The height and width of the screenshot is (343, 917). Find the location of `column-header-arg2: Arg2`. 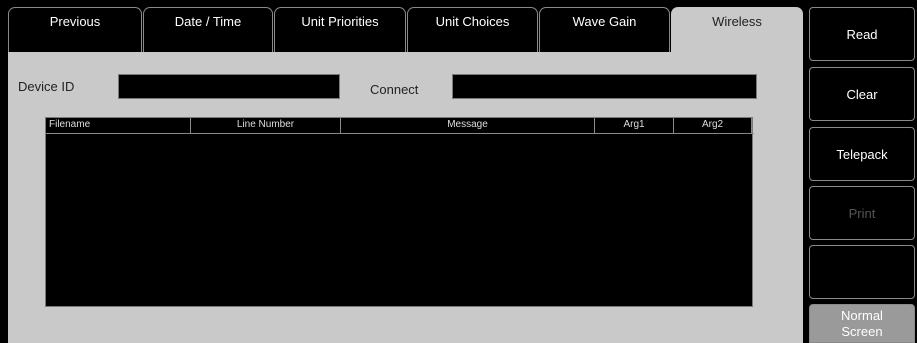

column-header-arg2: Arg2 is located at coordinates (713, 125).